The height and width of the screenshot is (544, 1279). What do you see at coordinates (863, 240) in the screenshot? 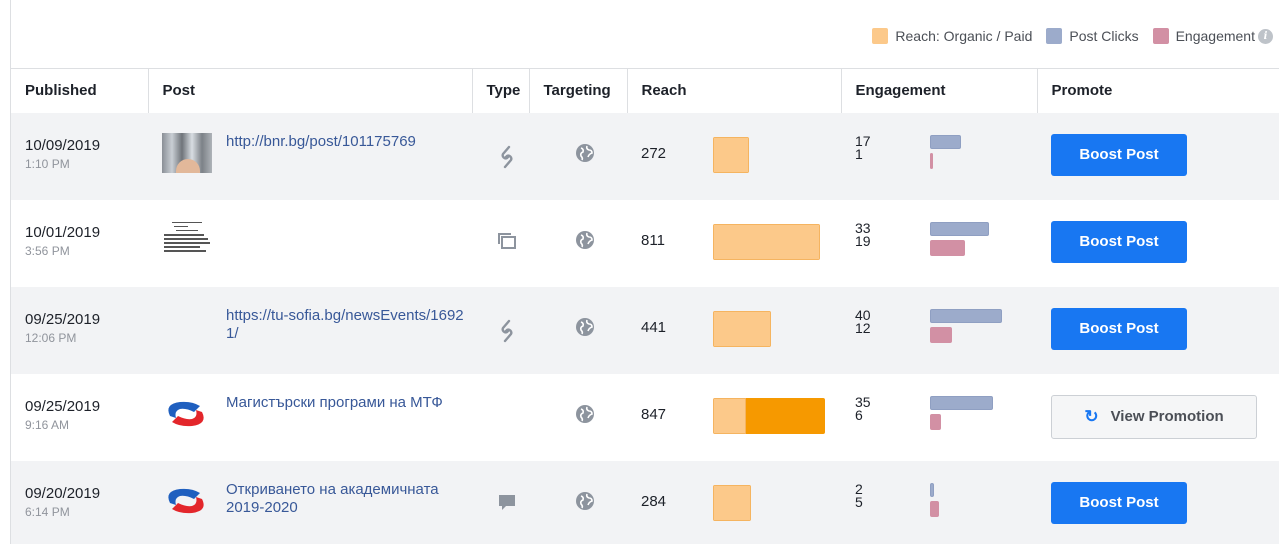
I see `engagement-value: 19` at bounding box center [863, 240].